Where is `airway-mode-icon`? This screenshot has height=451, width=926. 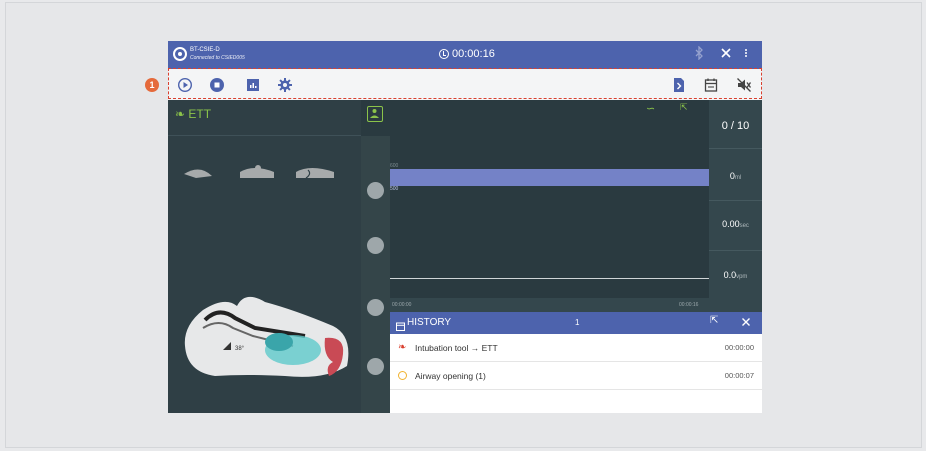
airway-mode-icon is located at coordinates (375, 366).